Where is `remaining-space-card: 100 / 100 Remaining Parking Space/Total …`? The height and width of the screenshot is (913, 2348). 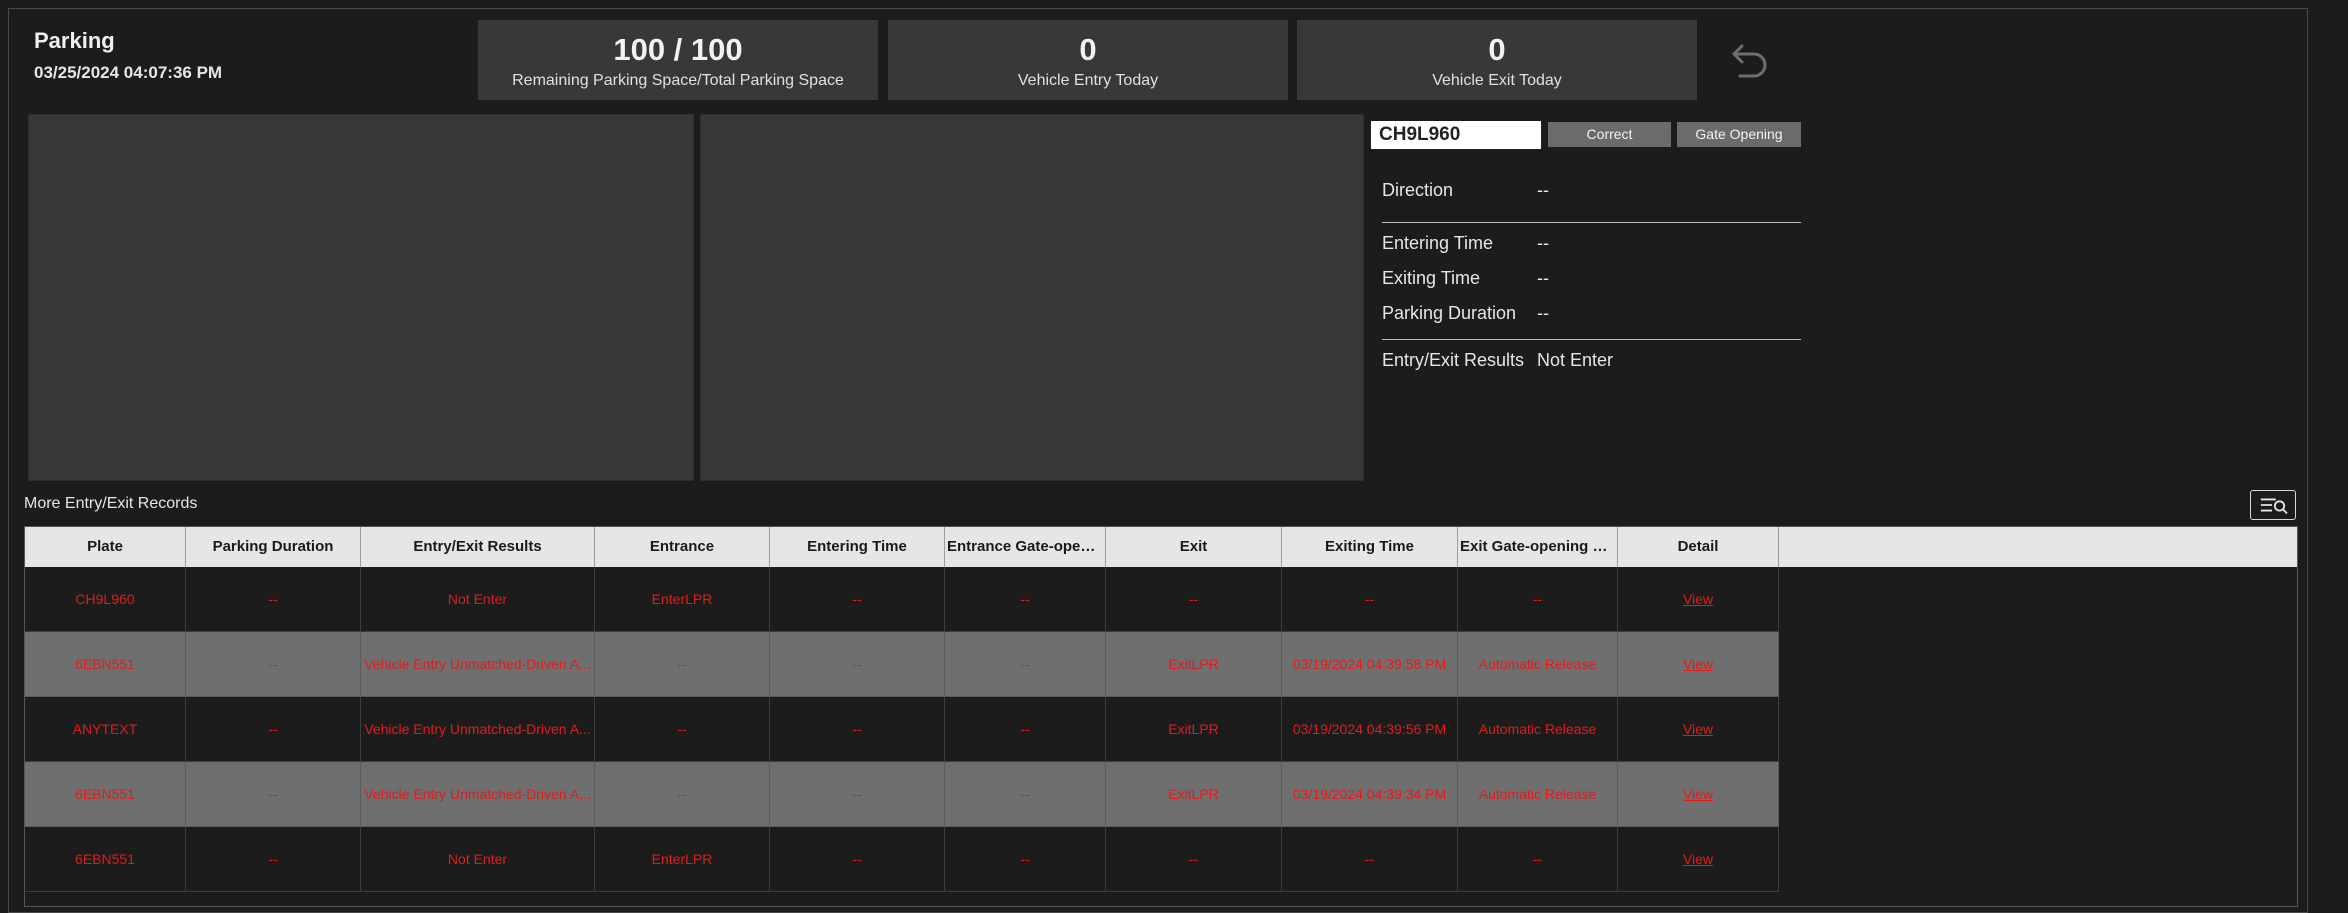
remaining-space-card: 100 / 100 Remaining Parking Space/Total … is located at coordinates (678, 60).